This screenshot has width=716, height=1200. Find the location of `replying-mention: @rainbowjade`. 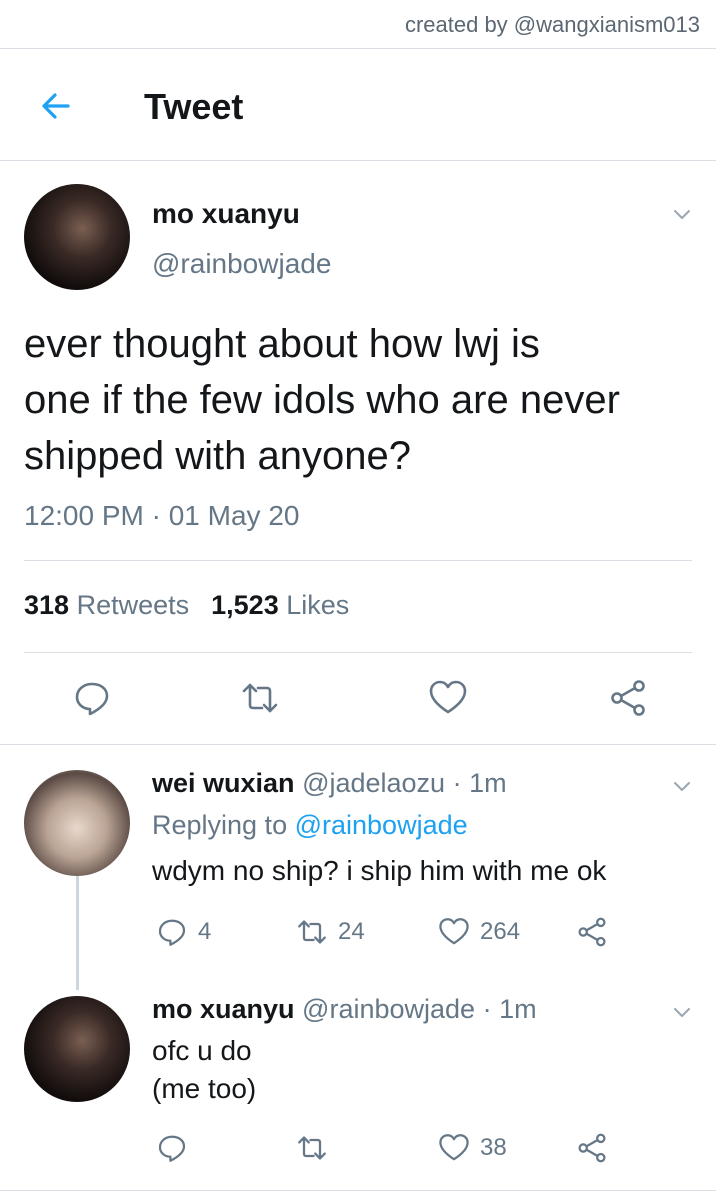

replying-mention: @rainbowjade is located at coordinates (381, 825).